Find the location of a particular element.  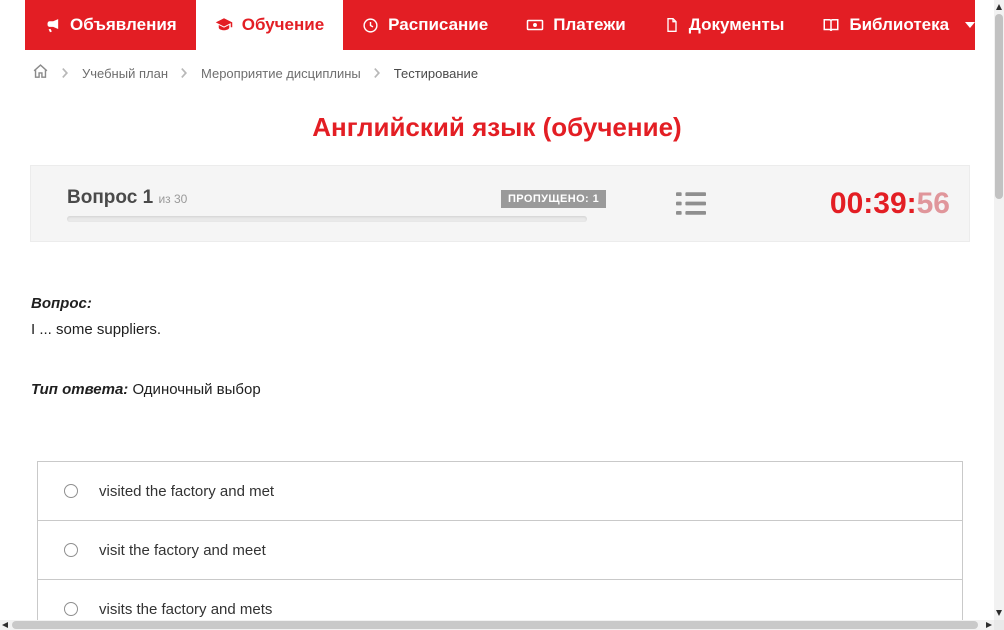

vertical-scrollbar is located at coordinates (999, 310).